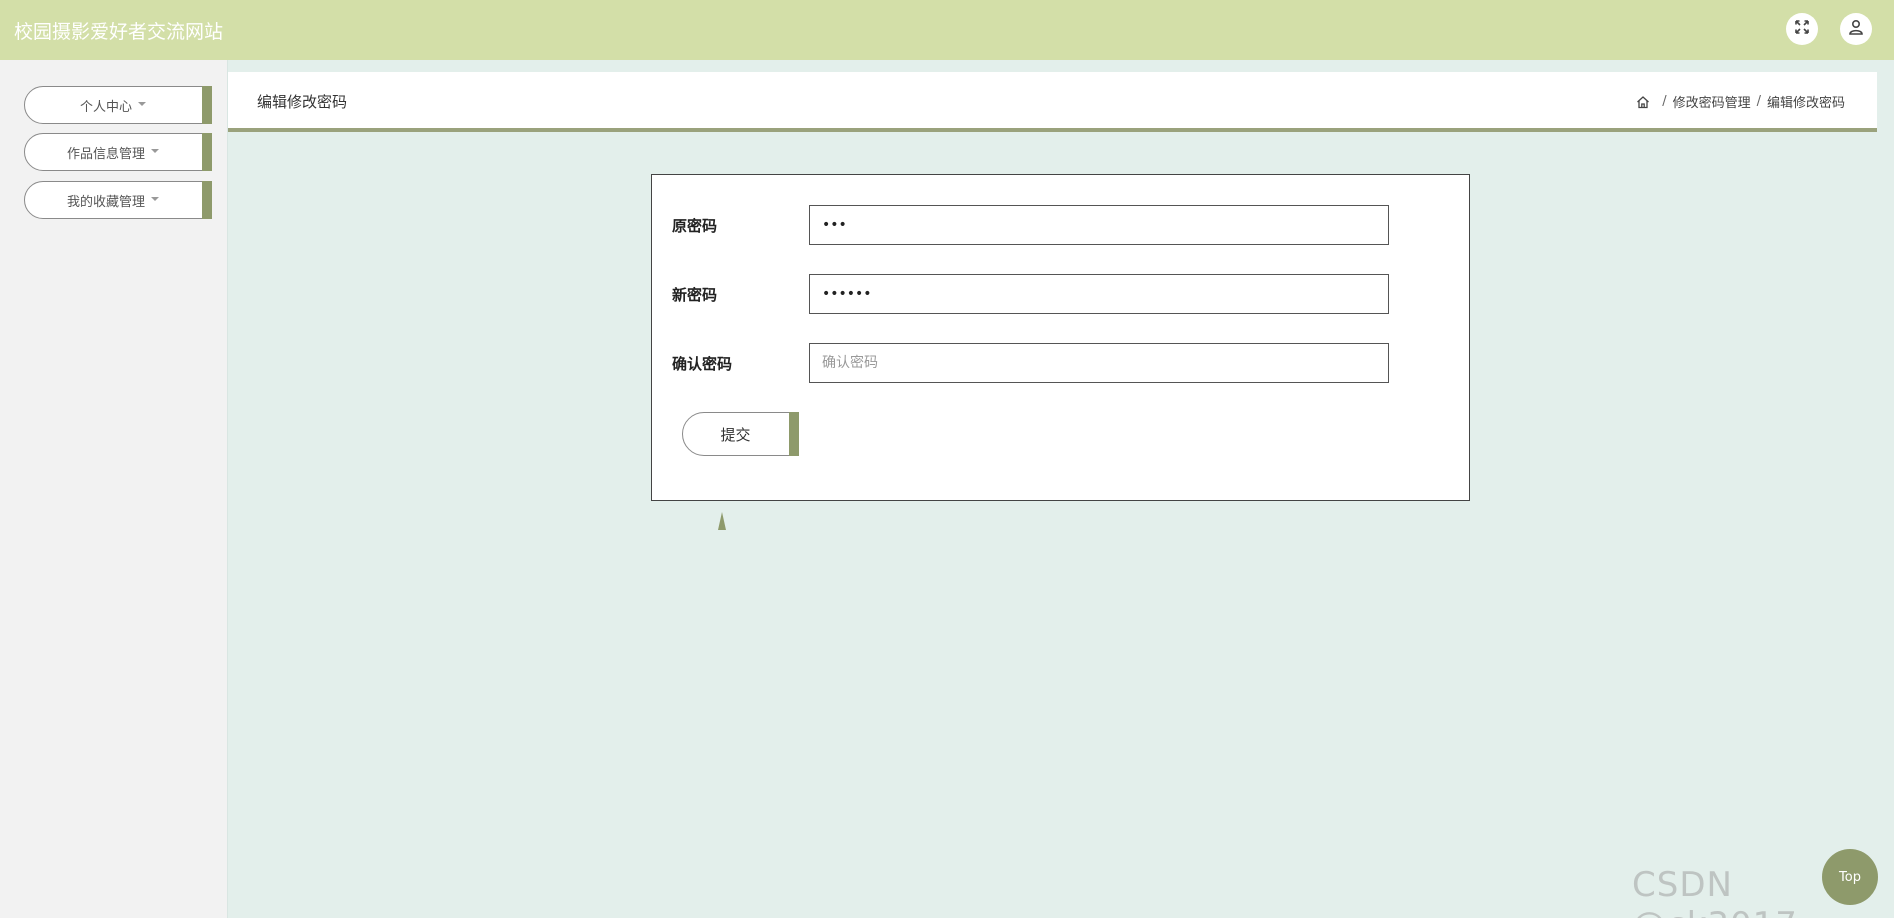 The height and width of the screenshot is (918, 1894). Describe the element at coordinates (1099, 294) in the screenshot. I see `new-password-input` at that location.